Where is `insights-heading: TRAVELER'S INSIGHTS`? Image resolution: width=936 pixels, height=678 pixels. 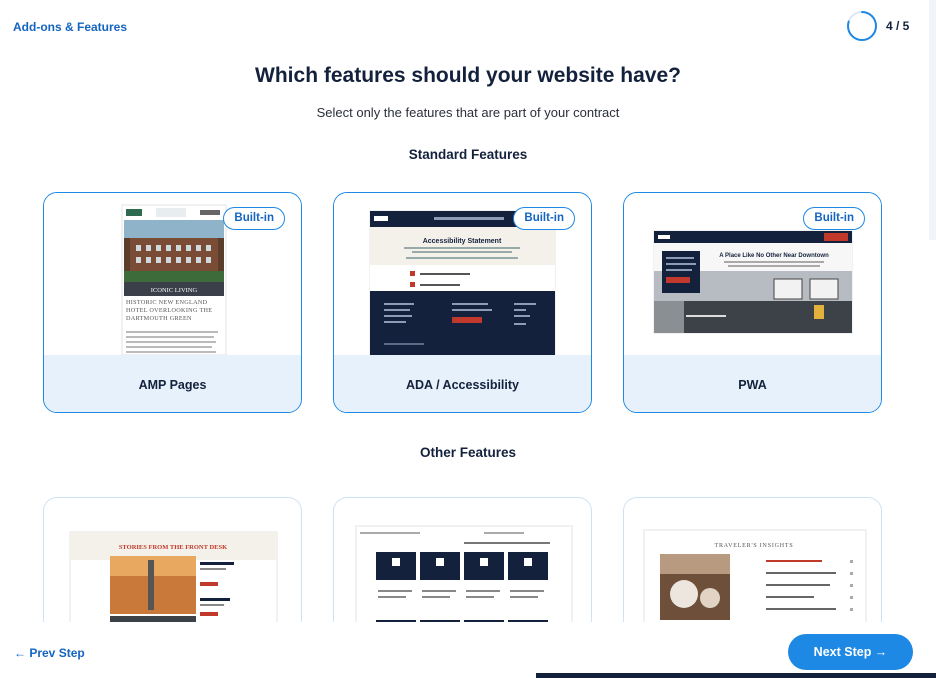
insights-heading: TRAVELER'S INSIGHTS is located at coordinates (753, 546).